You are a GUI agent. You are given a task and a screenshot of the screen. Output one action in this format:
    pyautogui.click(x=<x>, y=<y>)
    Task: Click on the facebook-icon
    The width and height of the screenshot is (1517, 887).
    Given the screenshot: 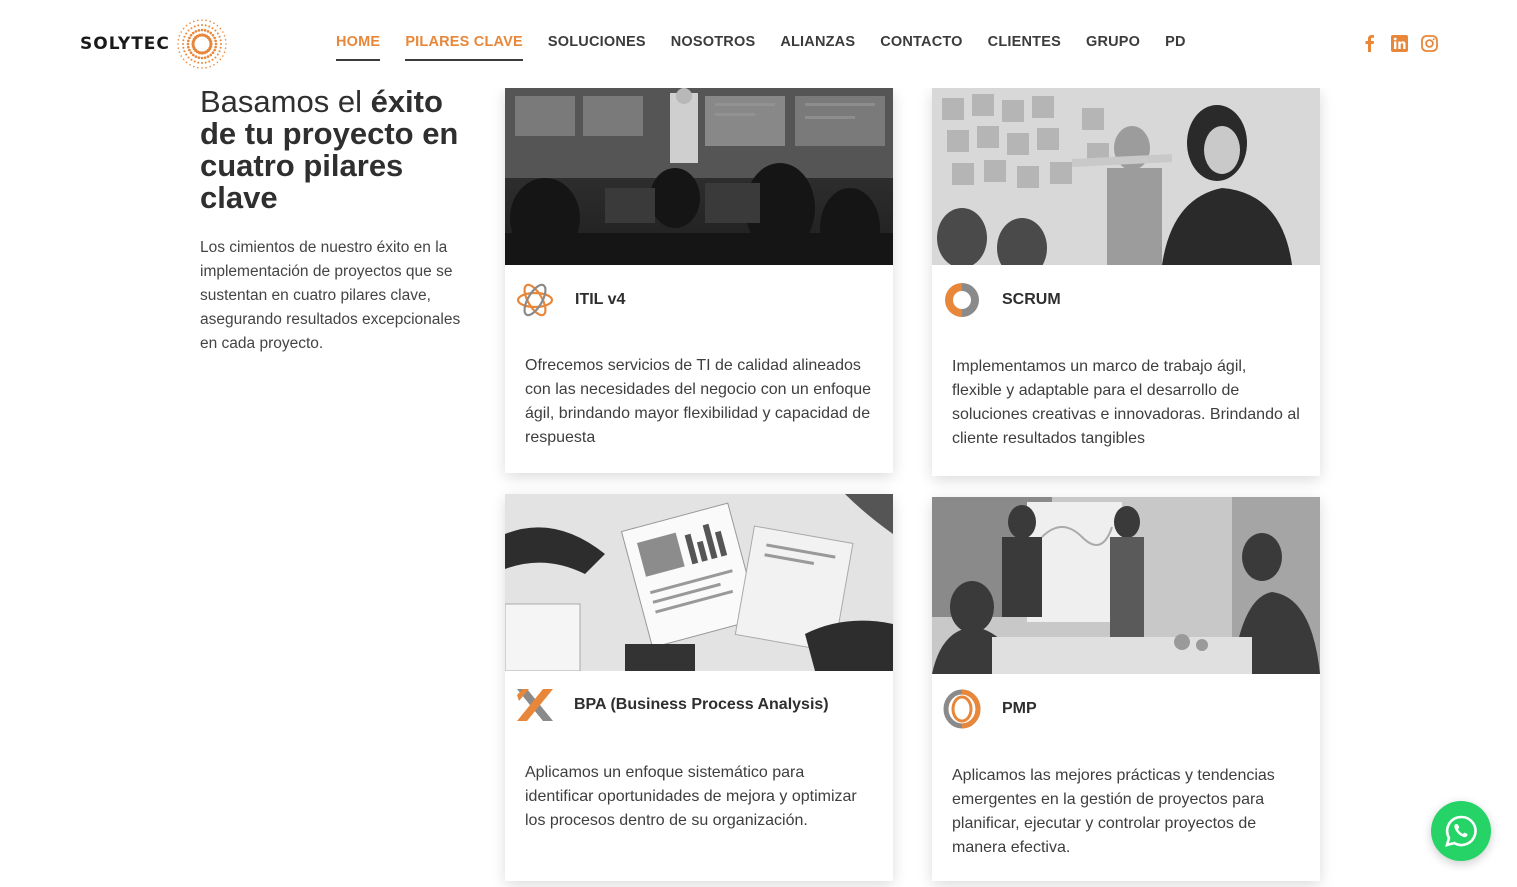 What is the action you would take?
    pyautogui.click(x=1369, y=43)
    